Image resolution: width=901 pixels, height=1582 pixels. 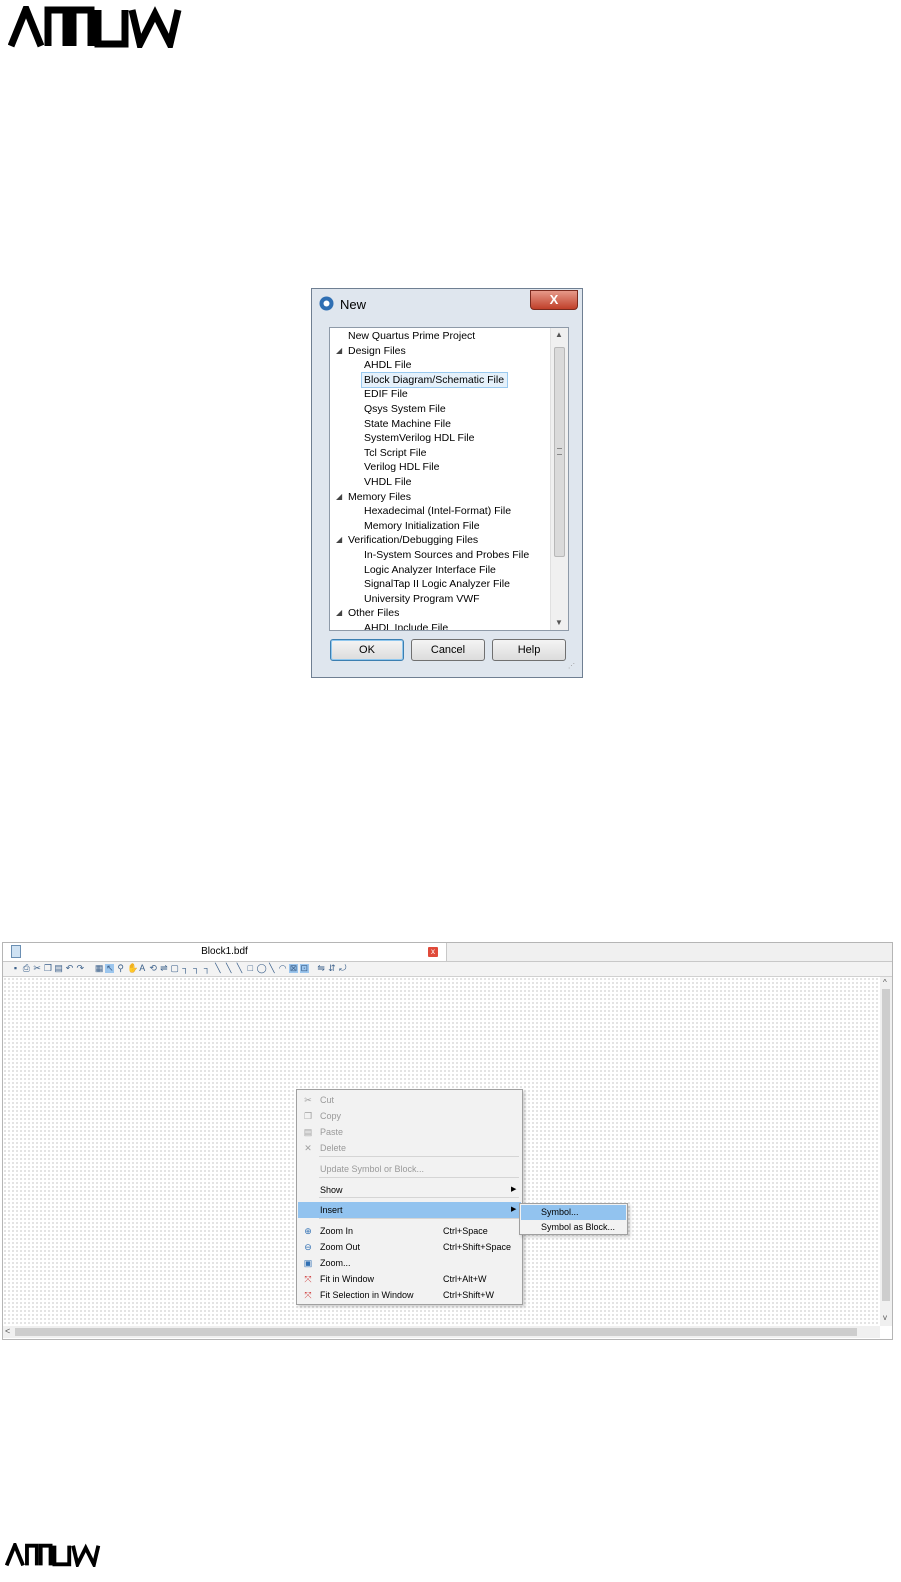 What do you see at coordinates (367, 650) in the screenshot?
I see `ok-button: OK` at bounding box center [367, 650].